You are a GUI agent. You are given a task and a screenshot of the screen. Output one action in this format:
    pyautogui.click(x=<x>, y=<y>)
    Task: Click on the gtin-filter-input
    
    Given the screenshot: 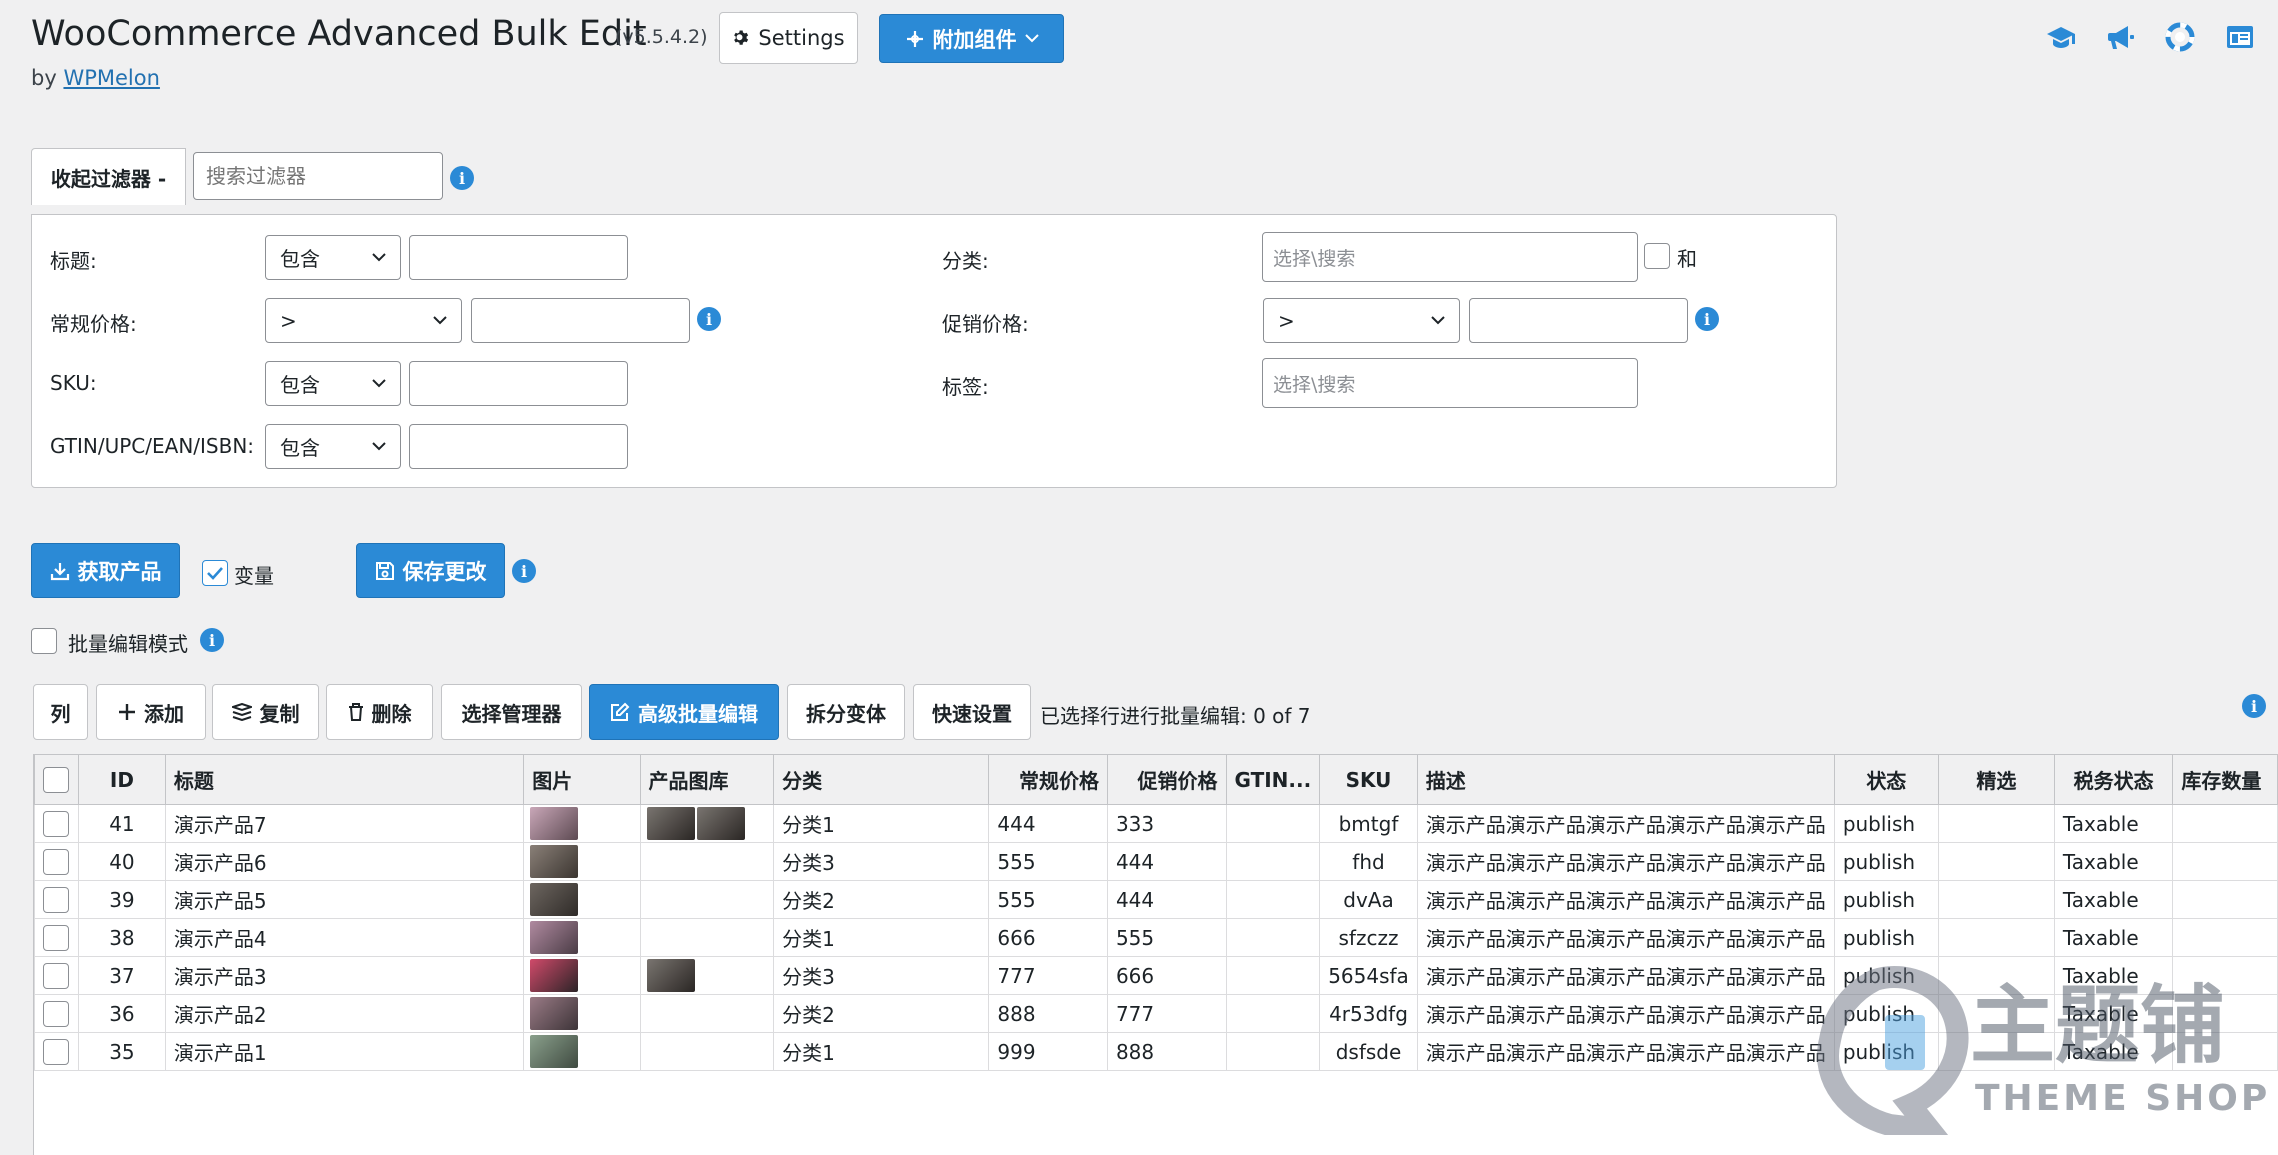 What is the action you would take?
    pyautogui.click(x=518, y=446)
    